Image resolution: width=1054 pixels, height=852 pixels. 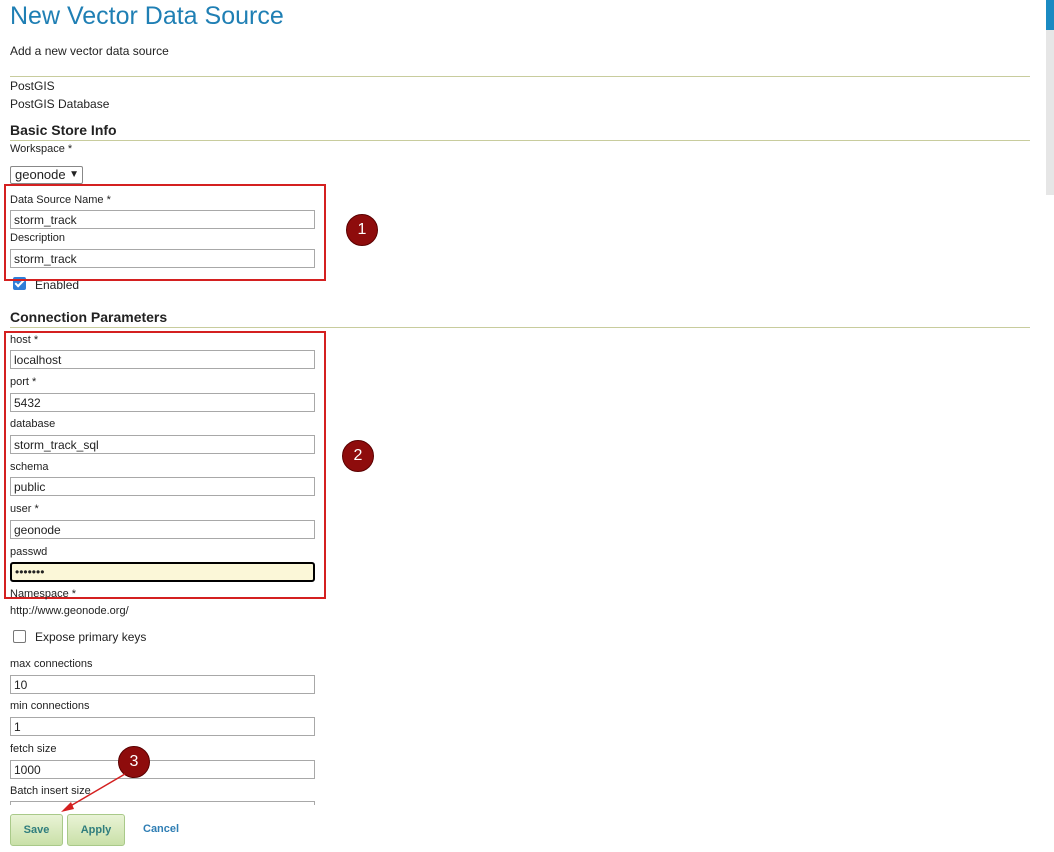 What do you see at coordinates (32, 86) in the screenshot?
I see `store-type-name: PostGIS` at bounding box center [32, 86].